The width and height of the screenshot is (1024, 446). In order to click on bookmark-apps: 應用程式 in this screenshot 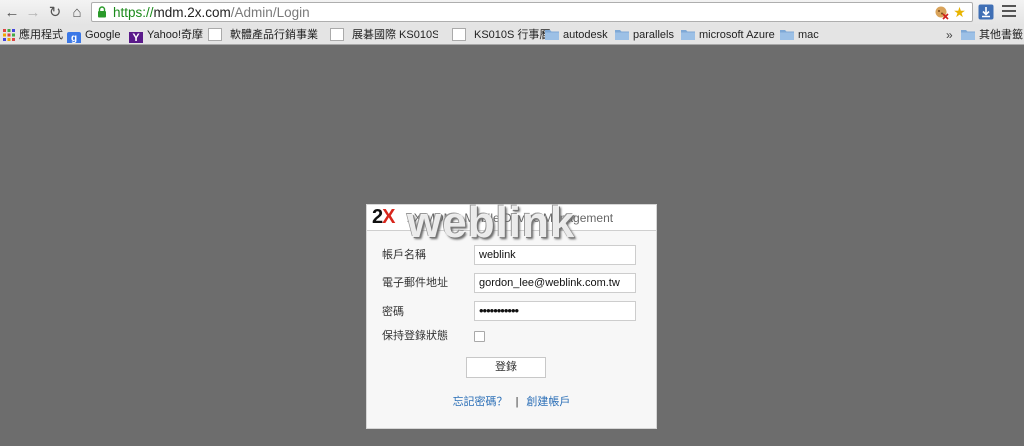, I will do `click(33, 35)`.